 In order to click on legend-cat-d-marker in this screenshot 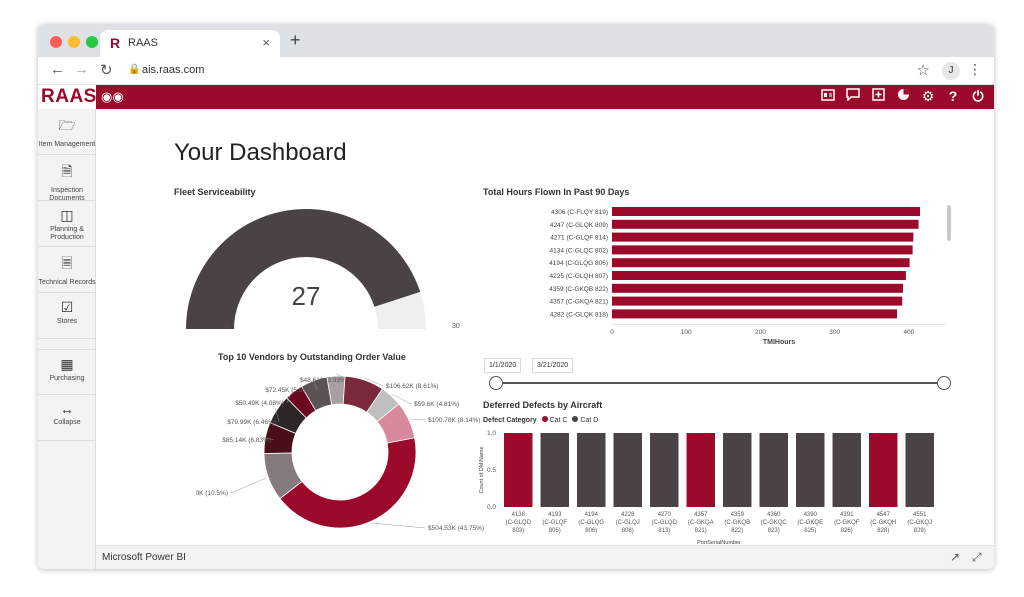, I will do `click(575, 419)`.